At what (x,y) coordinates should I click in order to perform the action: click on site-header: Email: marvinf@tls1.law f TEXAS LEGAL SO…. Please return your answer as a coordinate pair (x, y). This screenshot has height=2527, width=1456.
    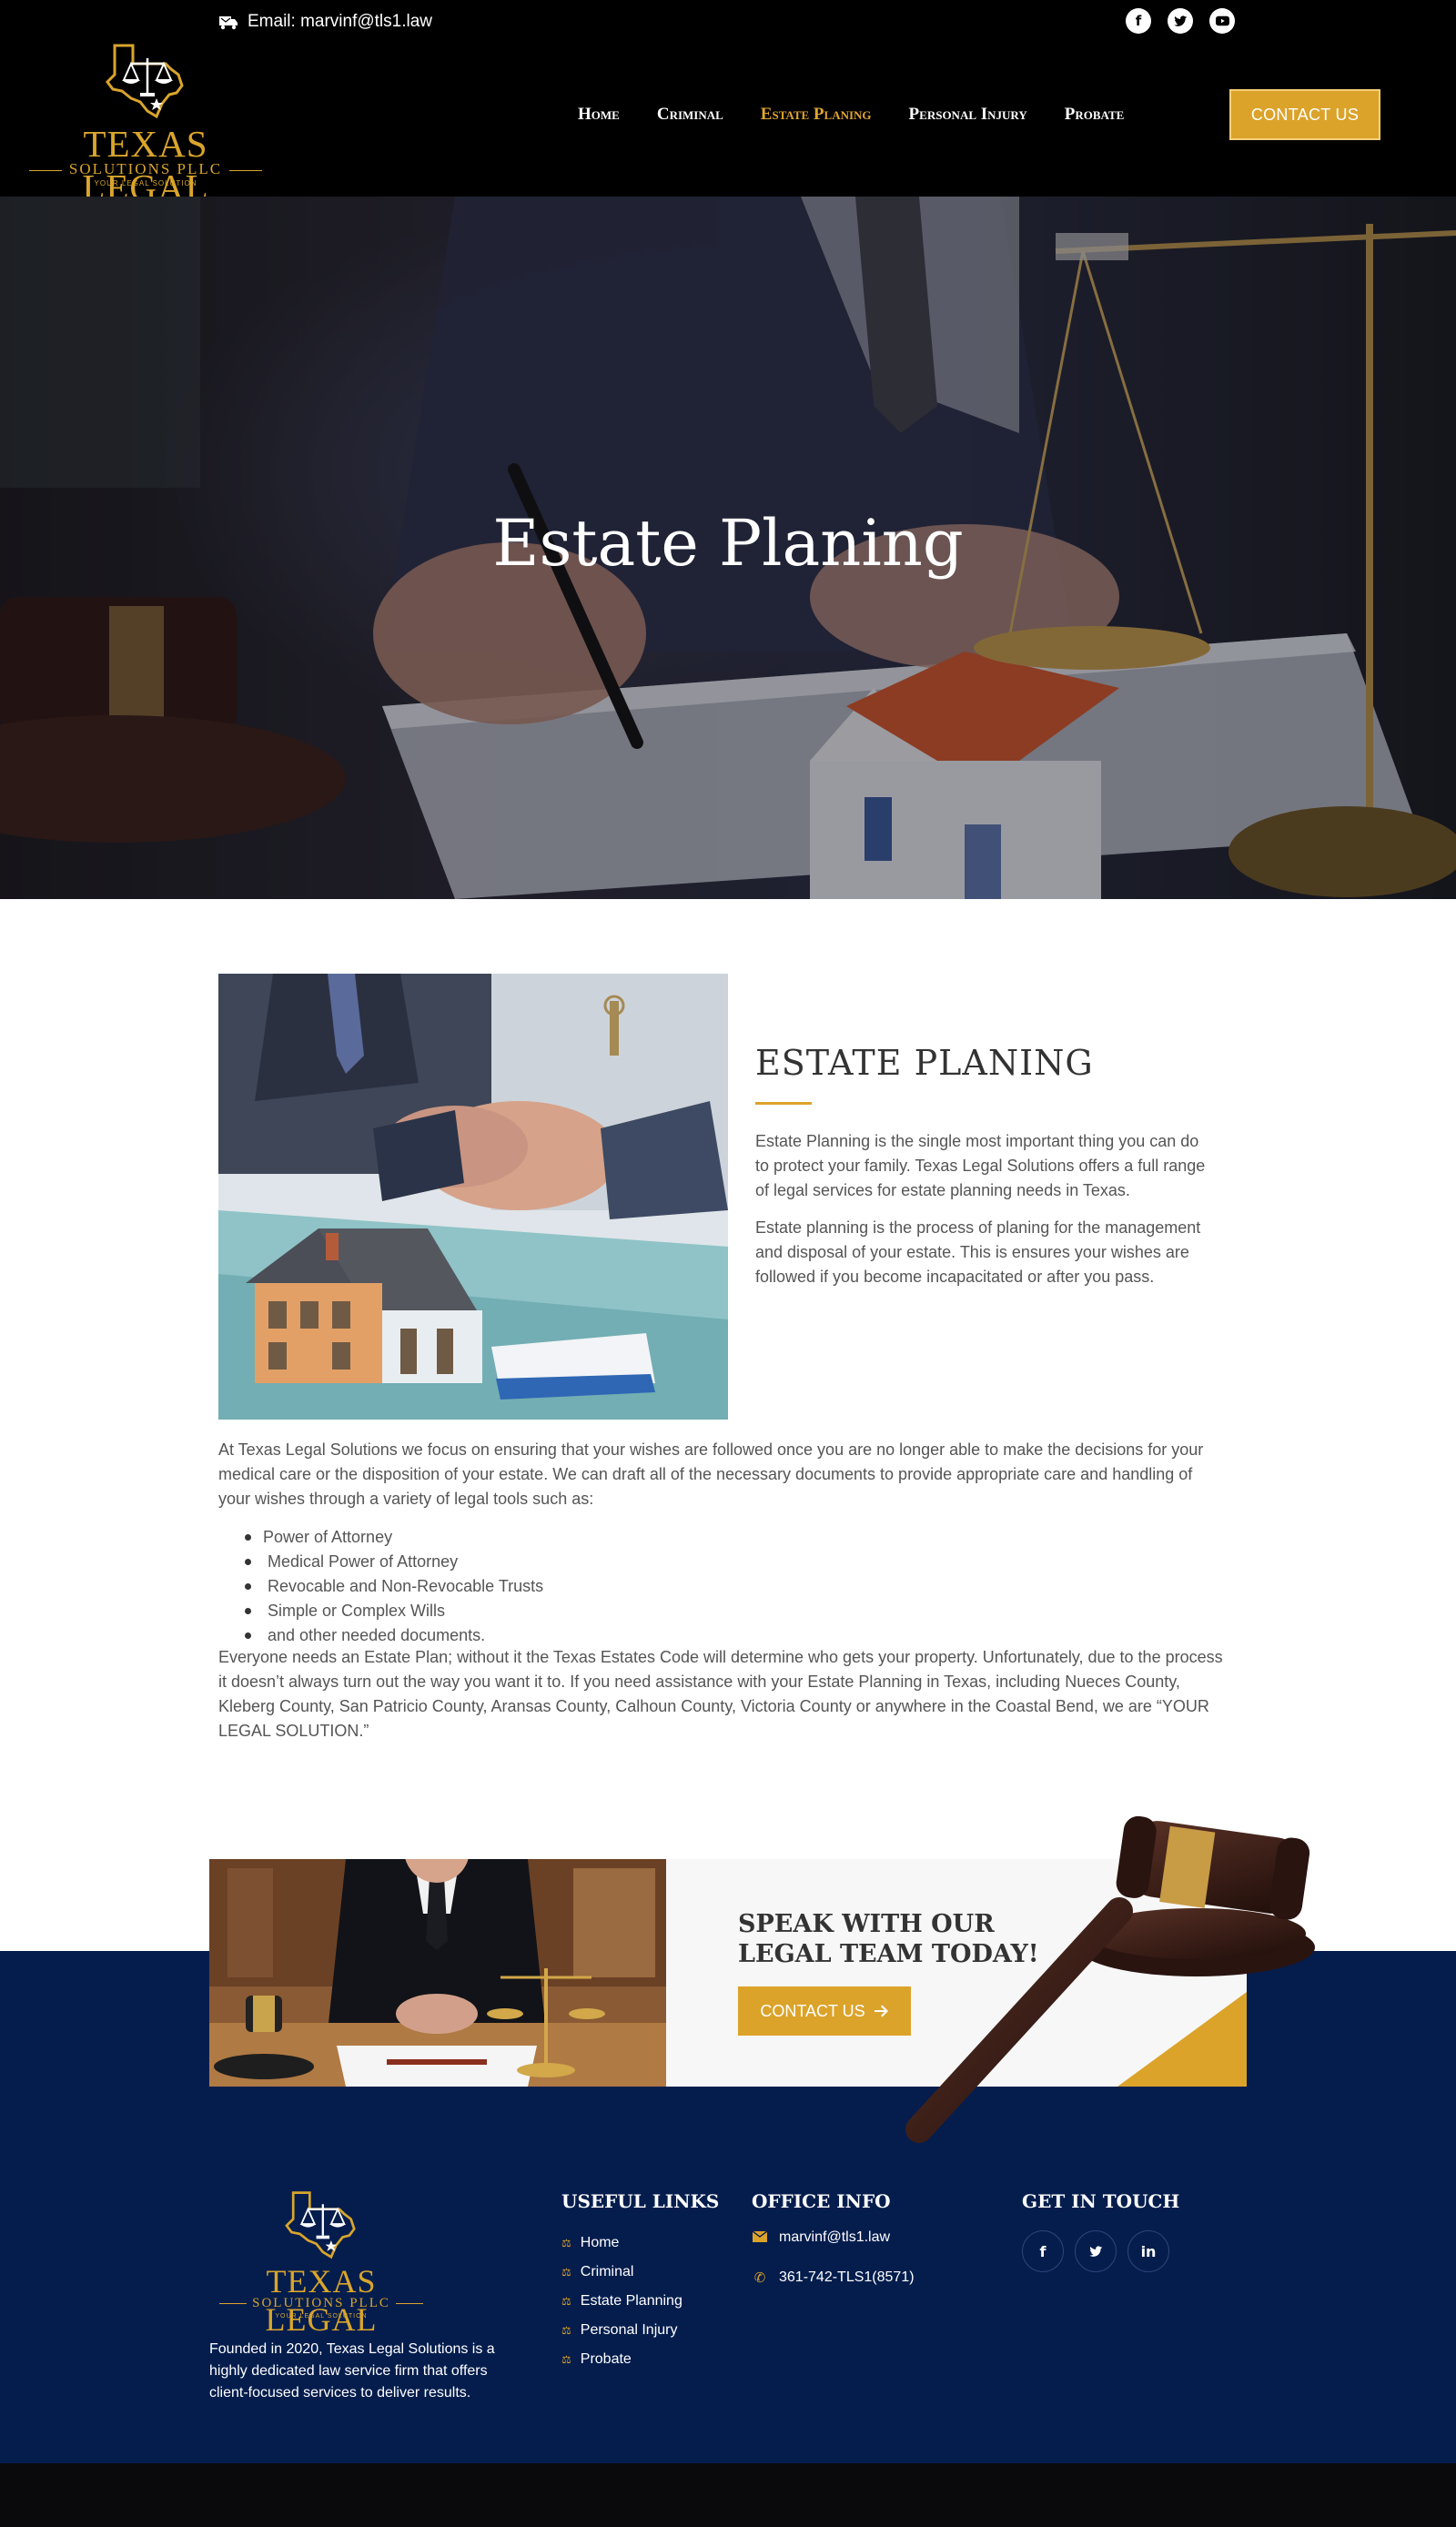
    Looking at the image, I should click on (728, 104).